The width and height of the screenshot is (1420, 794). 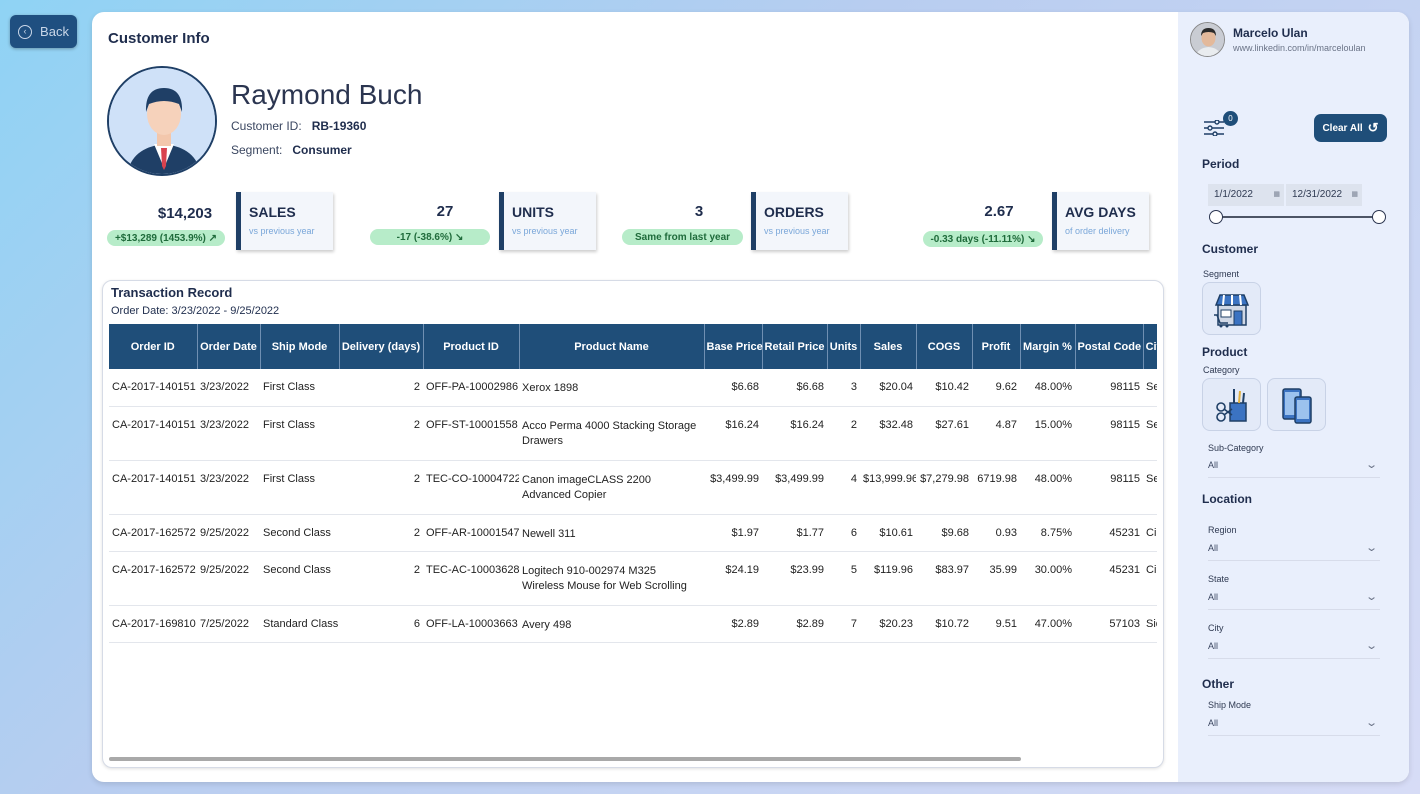 I want to click on table-cell: TEC-AC-10003628, so click(x=471, y=578).